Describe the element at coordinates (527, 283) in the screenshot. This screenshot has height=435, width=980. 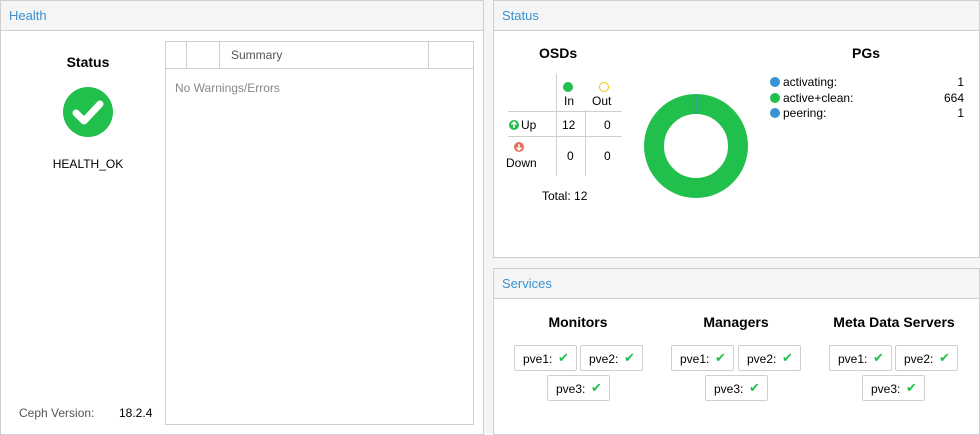
I see `services-panel-title: Services` at that location.